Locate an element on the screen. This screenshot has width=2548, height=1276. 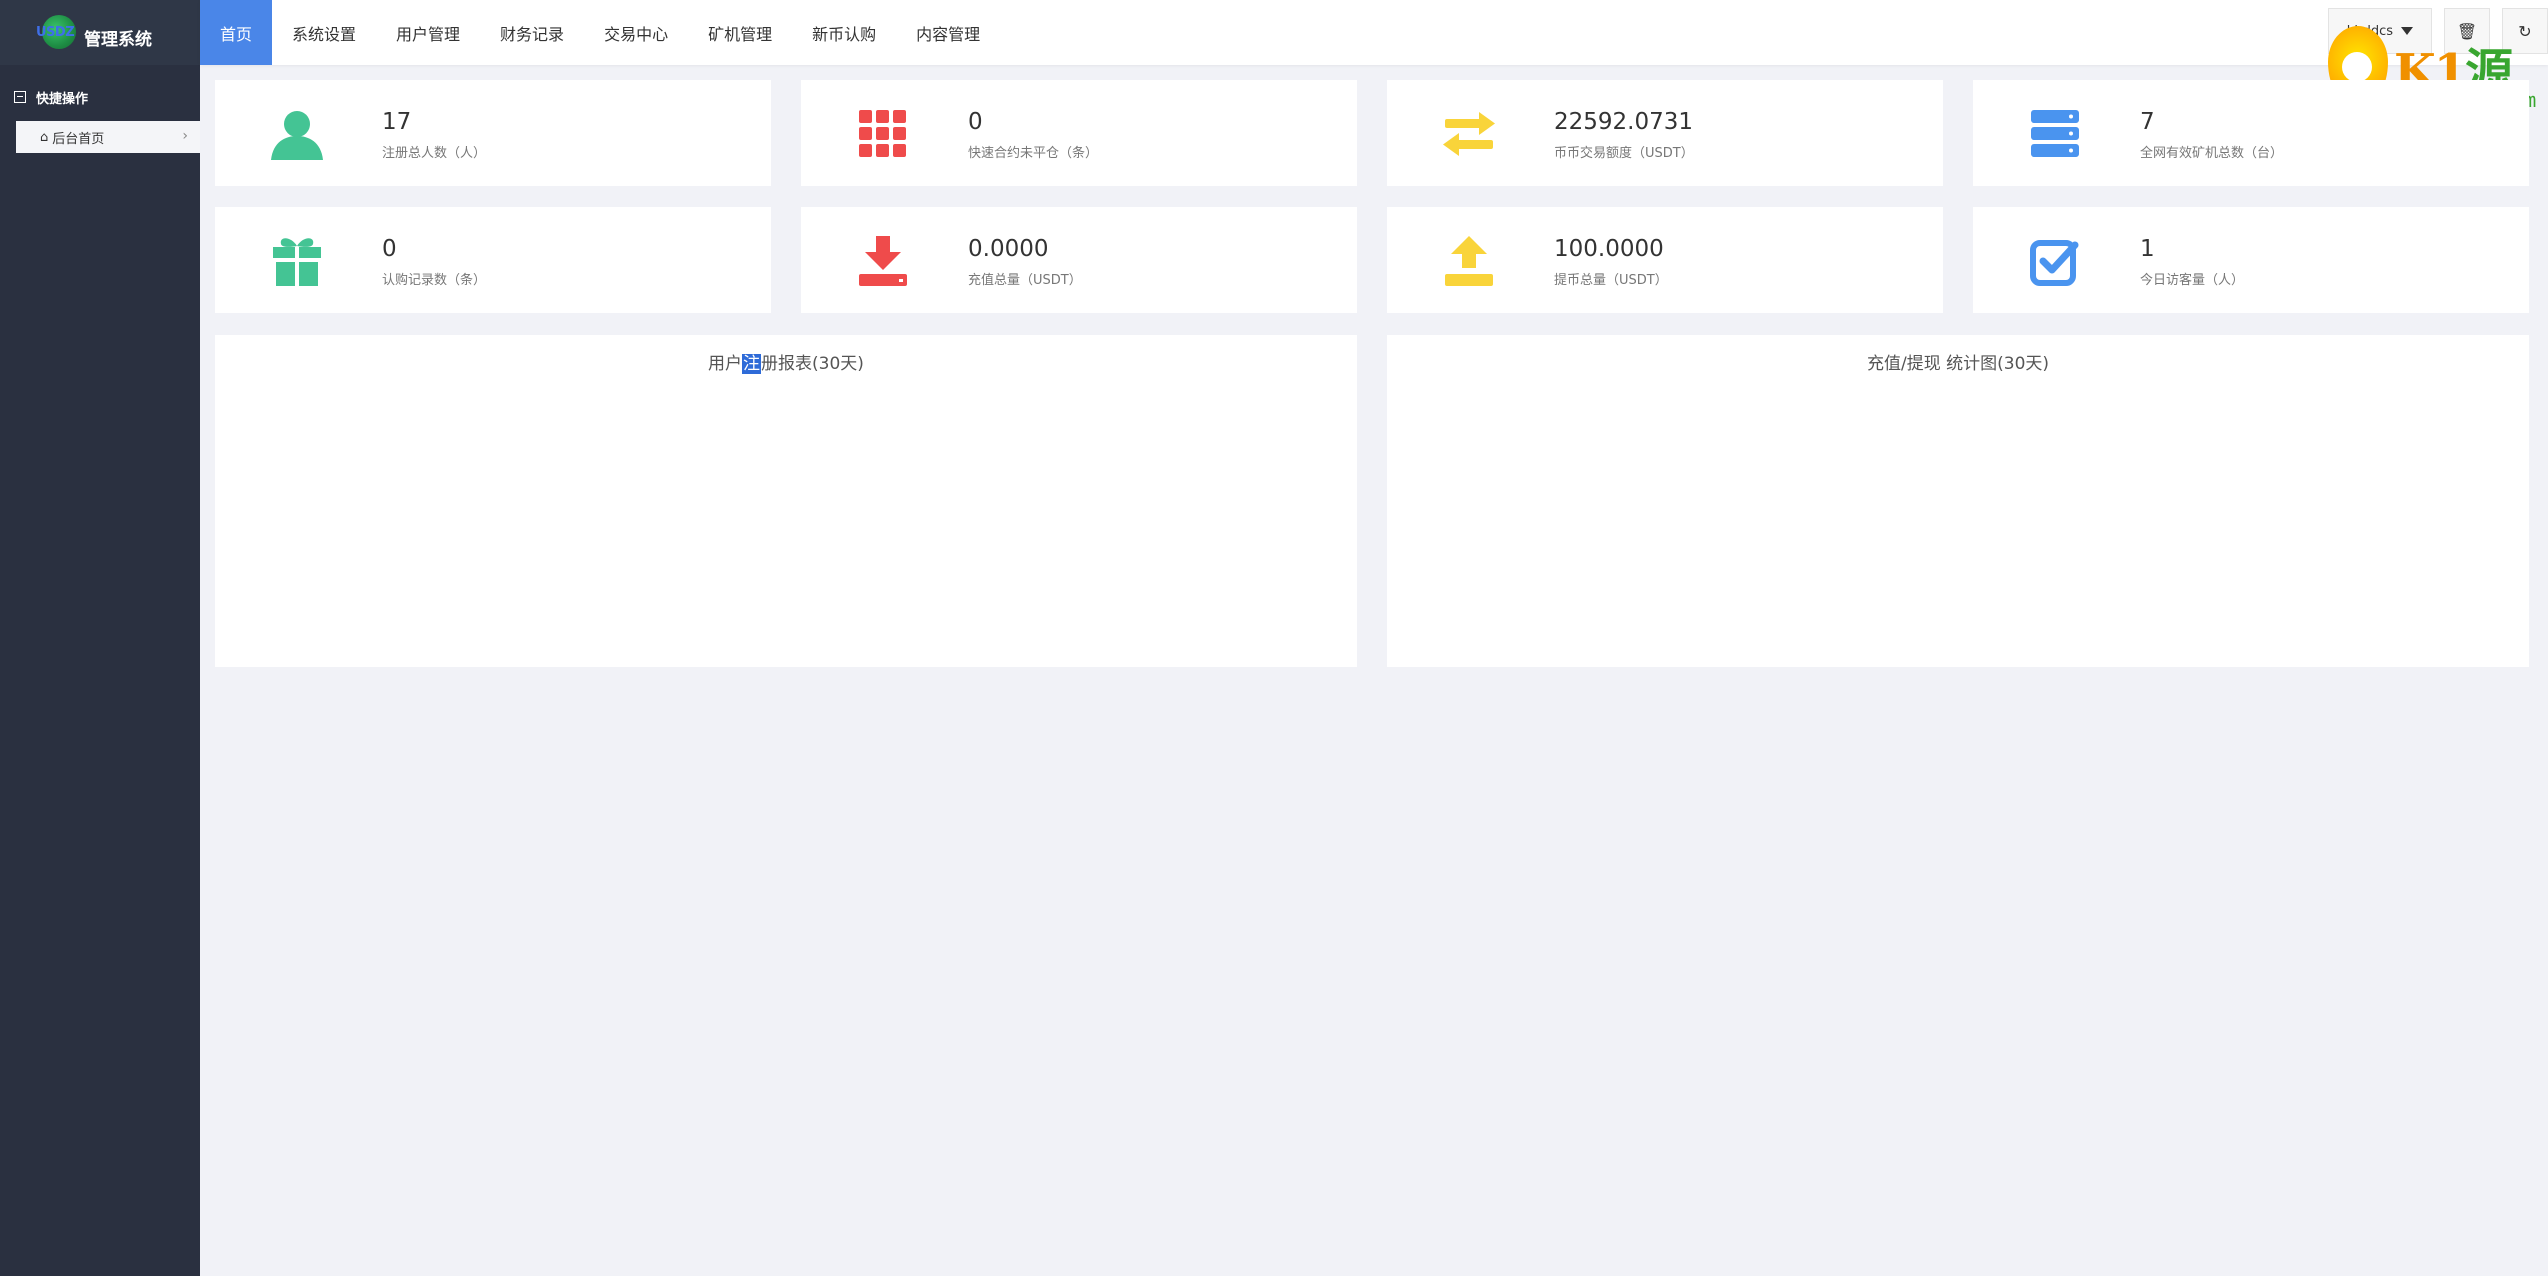
upload-icon is located at coordinates (1469, 261).